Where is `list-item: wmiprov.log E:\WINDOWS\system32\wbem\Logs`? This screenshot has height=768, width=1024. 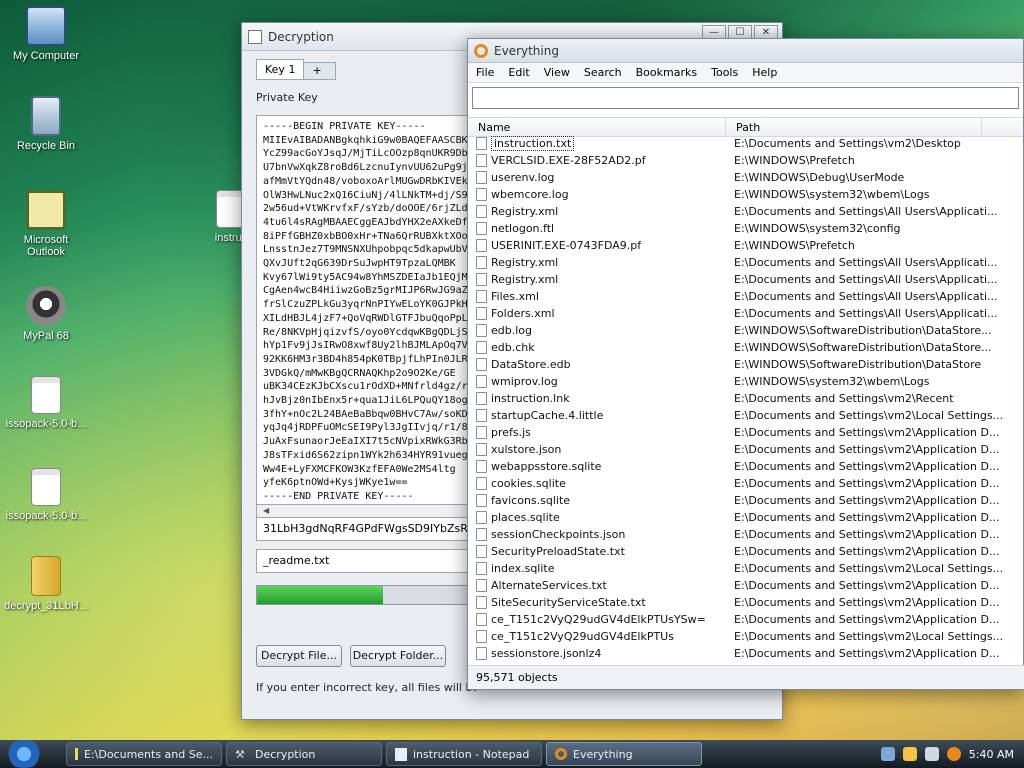
list-item: wmiprov.log E:\WINDOWS\system32\wbem\Logs is located at coordinates (746, 381).